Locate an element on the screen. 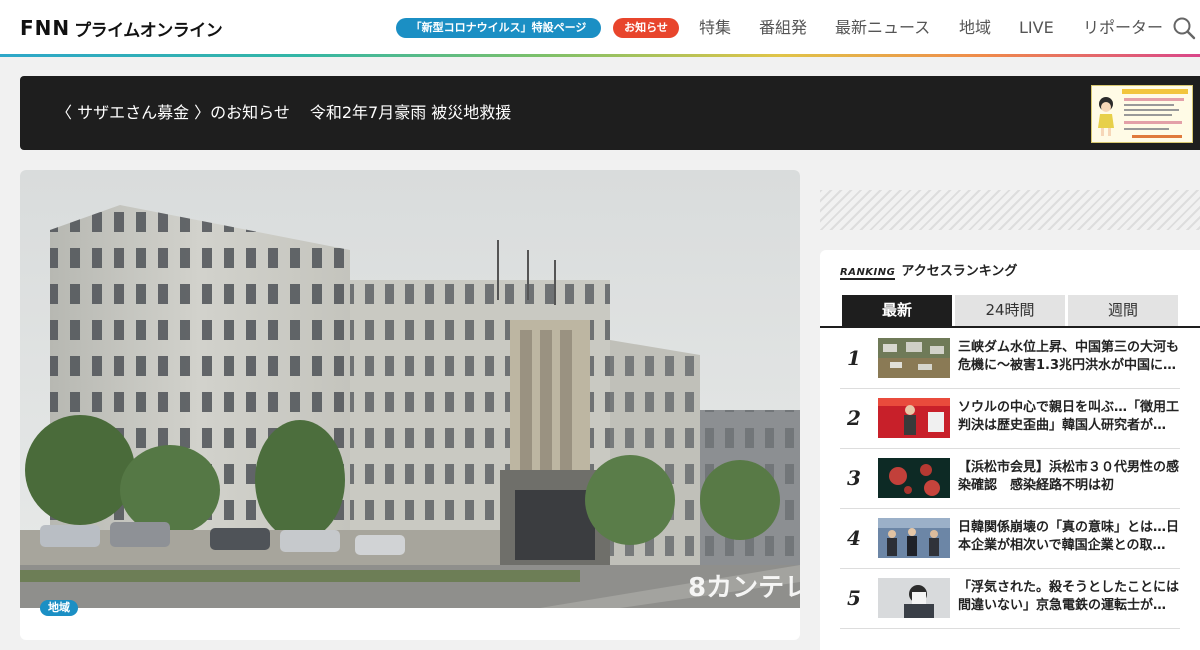 This screenshot has height=650, width=1200. sazae-fund-banner: 〈 サザエさん募金 〉のお知らせ 令和2年7月豪雨 被災地救援 is located at coordinates (610, 113).